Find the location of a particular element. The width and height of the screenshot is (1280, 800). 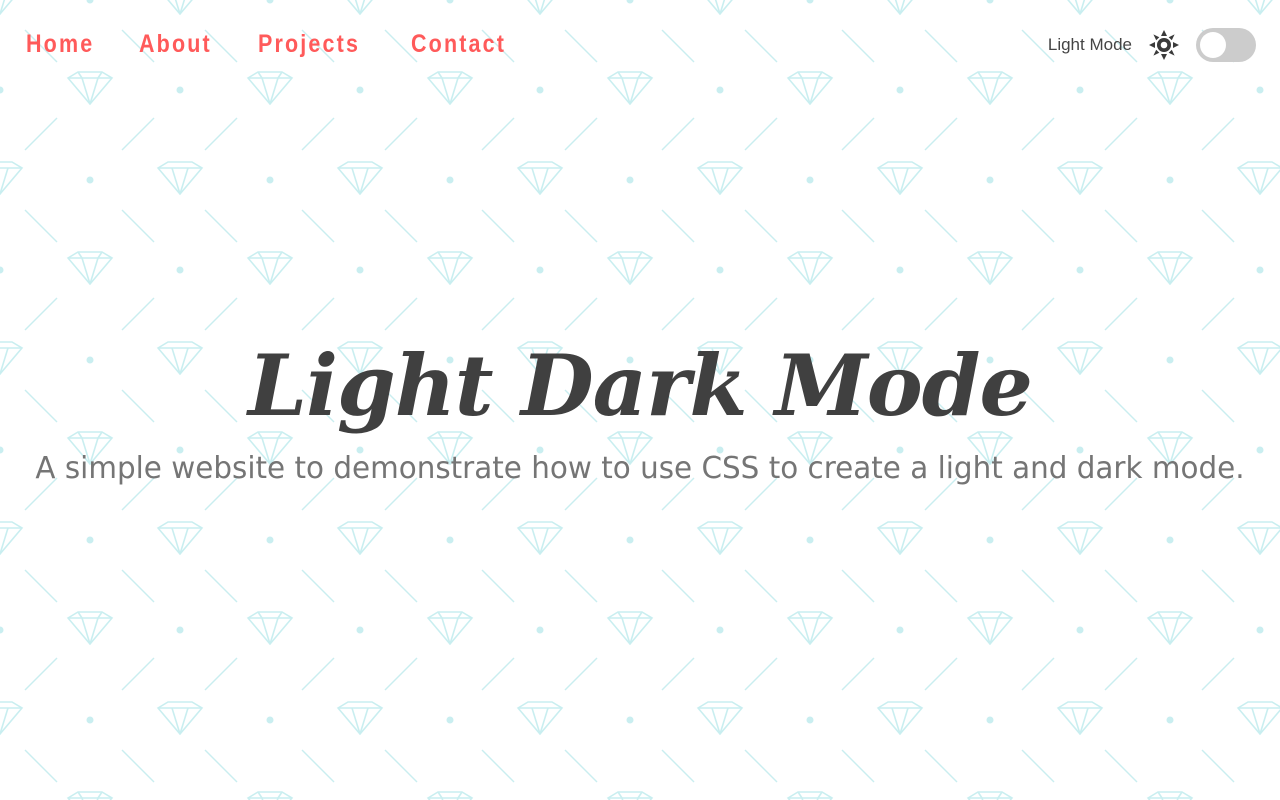

theme-toggle-switch is located at coordinates (1226, 45).